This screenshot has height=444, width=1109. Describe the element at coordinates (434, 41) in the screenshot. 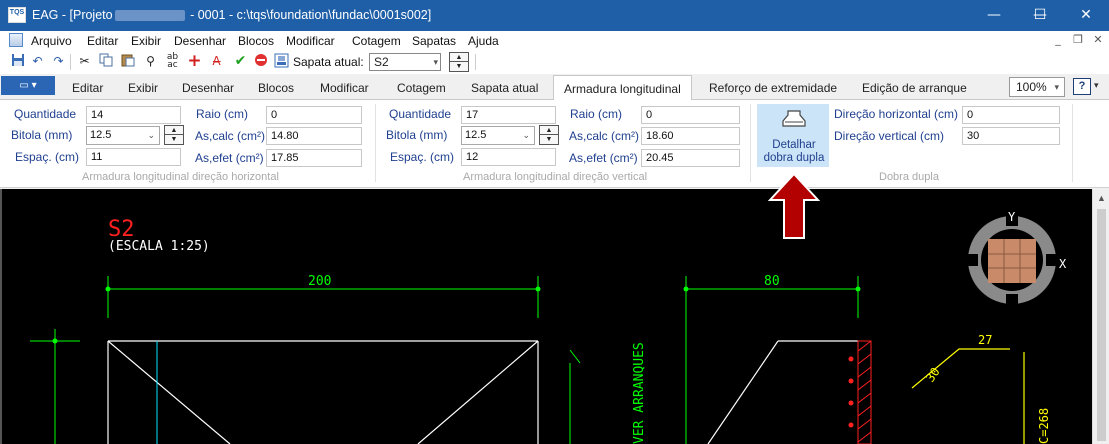

I see `menu-sapatas: Sapatas` at that location.